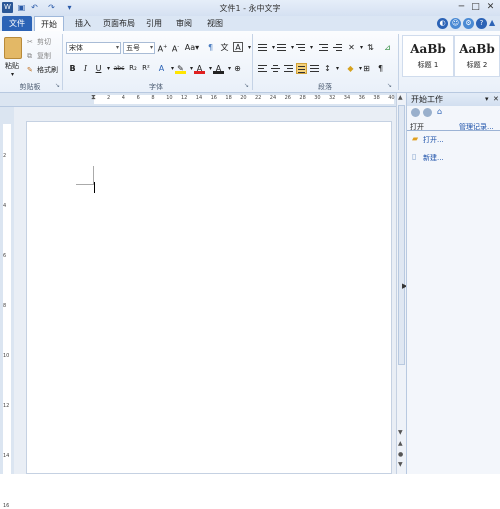 The height and width of the screenshot is (509, 500). I want to click on user-icon: ☺, so click(455, 23).